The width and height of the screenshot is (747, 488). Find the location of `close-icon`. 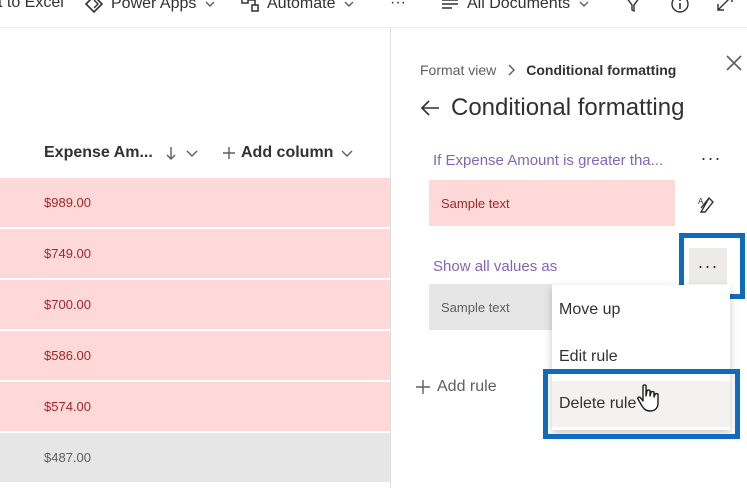

close-icon is located at coordinates (734, 63).